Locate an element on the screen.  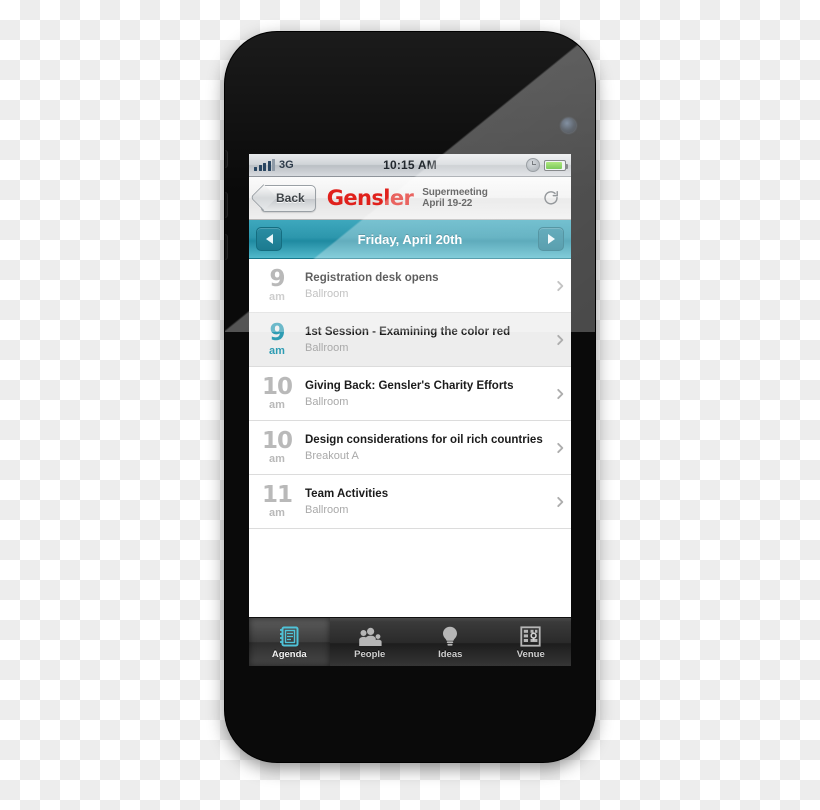
tab-people: People is located at coordinates (370, 642).